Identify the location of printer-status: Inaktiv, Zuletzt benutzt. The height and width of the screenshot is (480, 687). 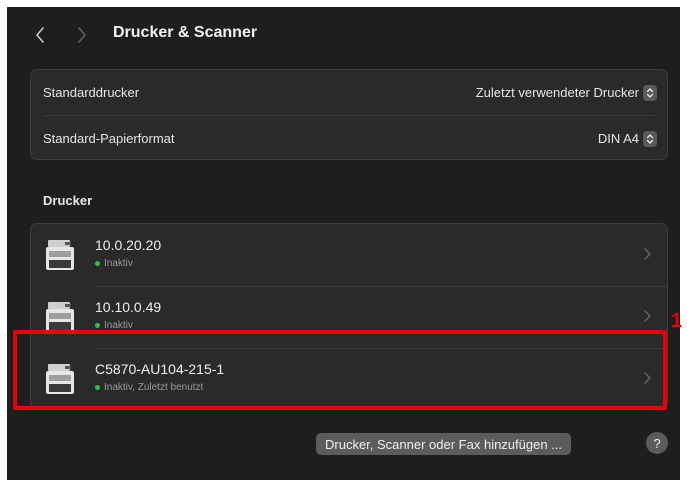
(149, 387).